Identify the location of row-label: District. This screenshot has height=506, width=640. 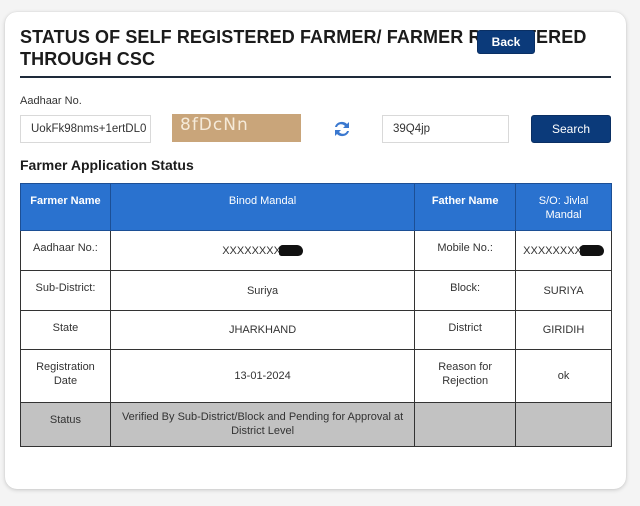
(465, 330).